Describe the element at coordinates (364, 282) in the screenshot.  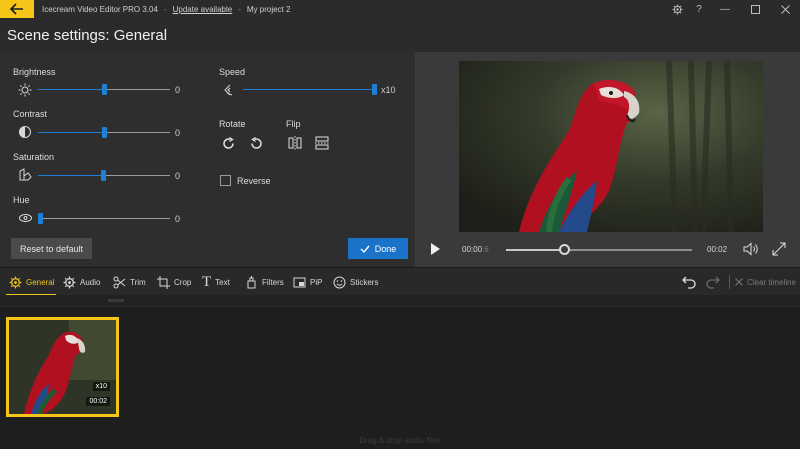
I see `tab-stickers-label: Stickers` at that location.